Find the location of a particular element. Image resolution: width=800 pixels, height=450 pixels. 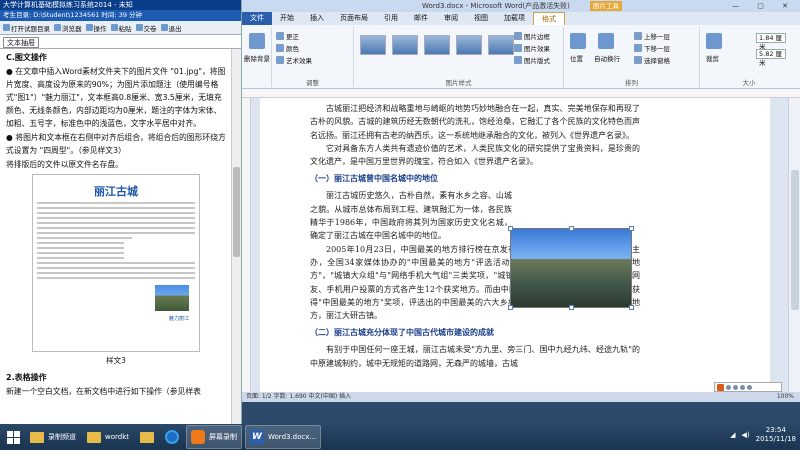

preview-image is located at coordinates (172, 298).